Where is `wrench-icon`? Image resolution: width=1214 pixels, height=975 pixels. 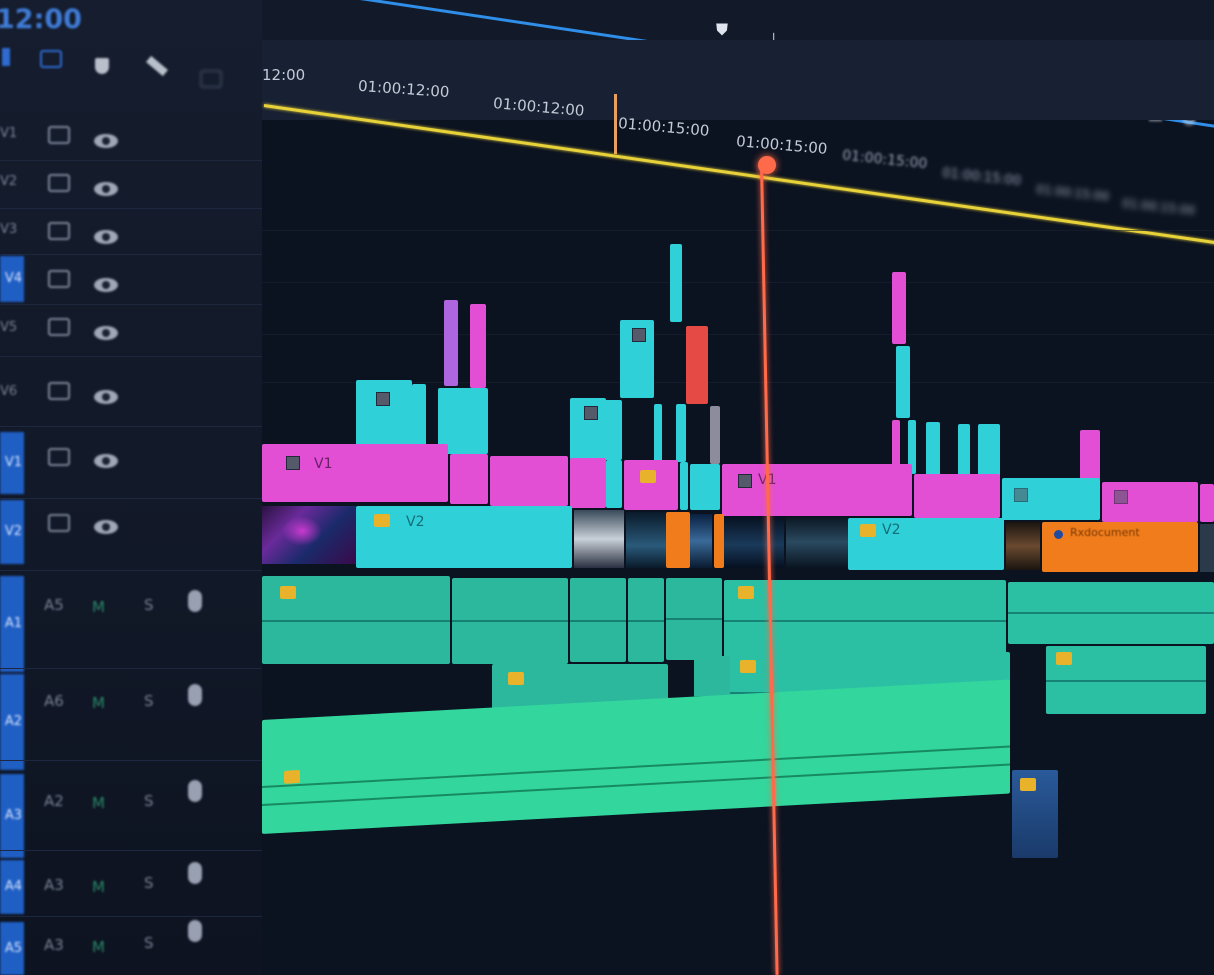
wrench-icon is located at coordinates (157, 66).